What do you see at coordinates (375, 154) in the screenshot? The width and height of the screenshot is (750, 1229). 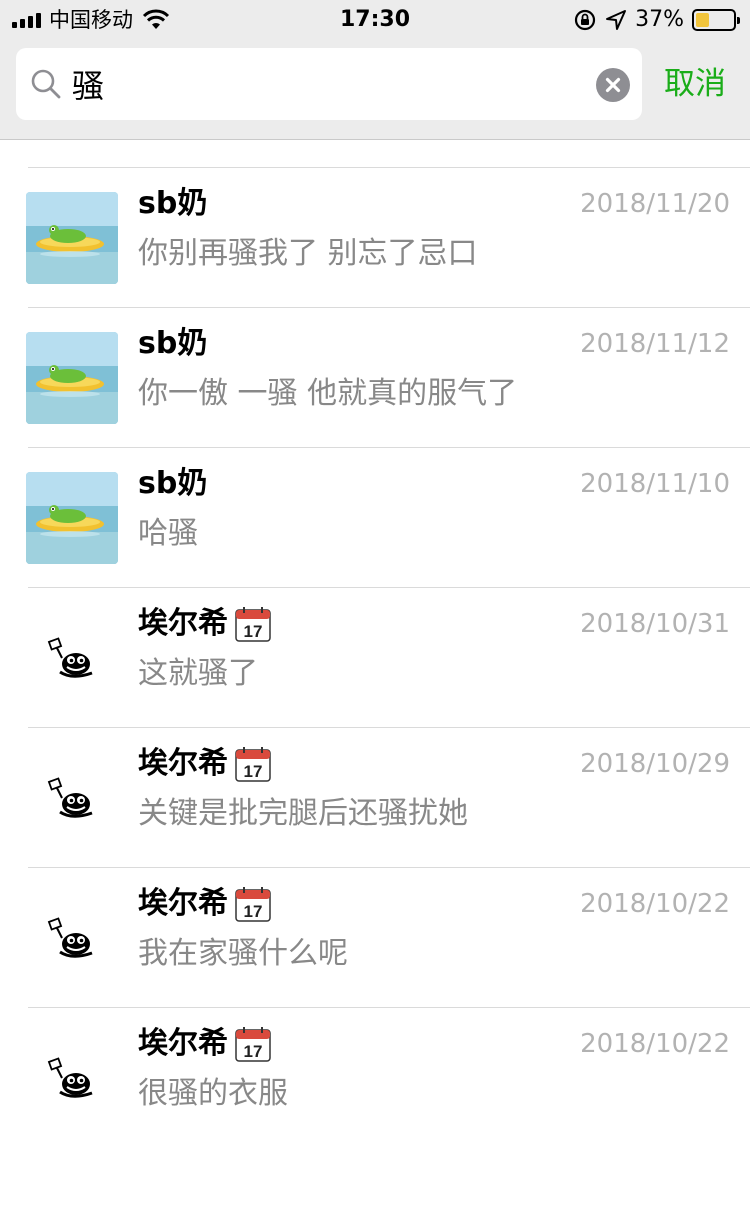 I see `search-result-row: 埃尔希172018/11/21真的骚` at bounding box center [375, 154].